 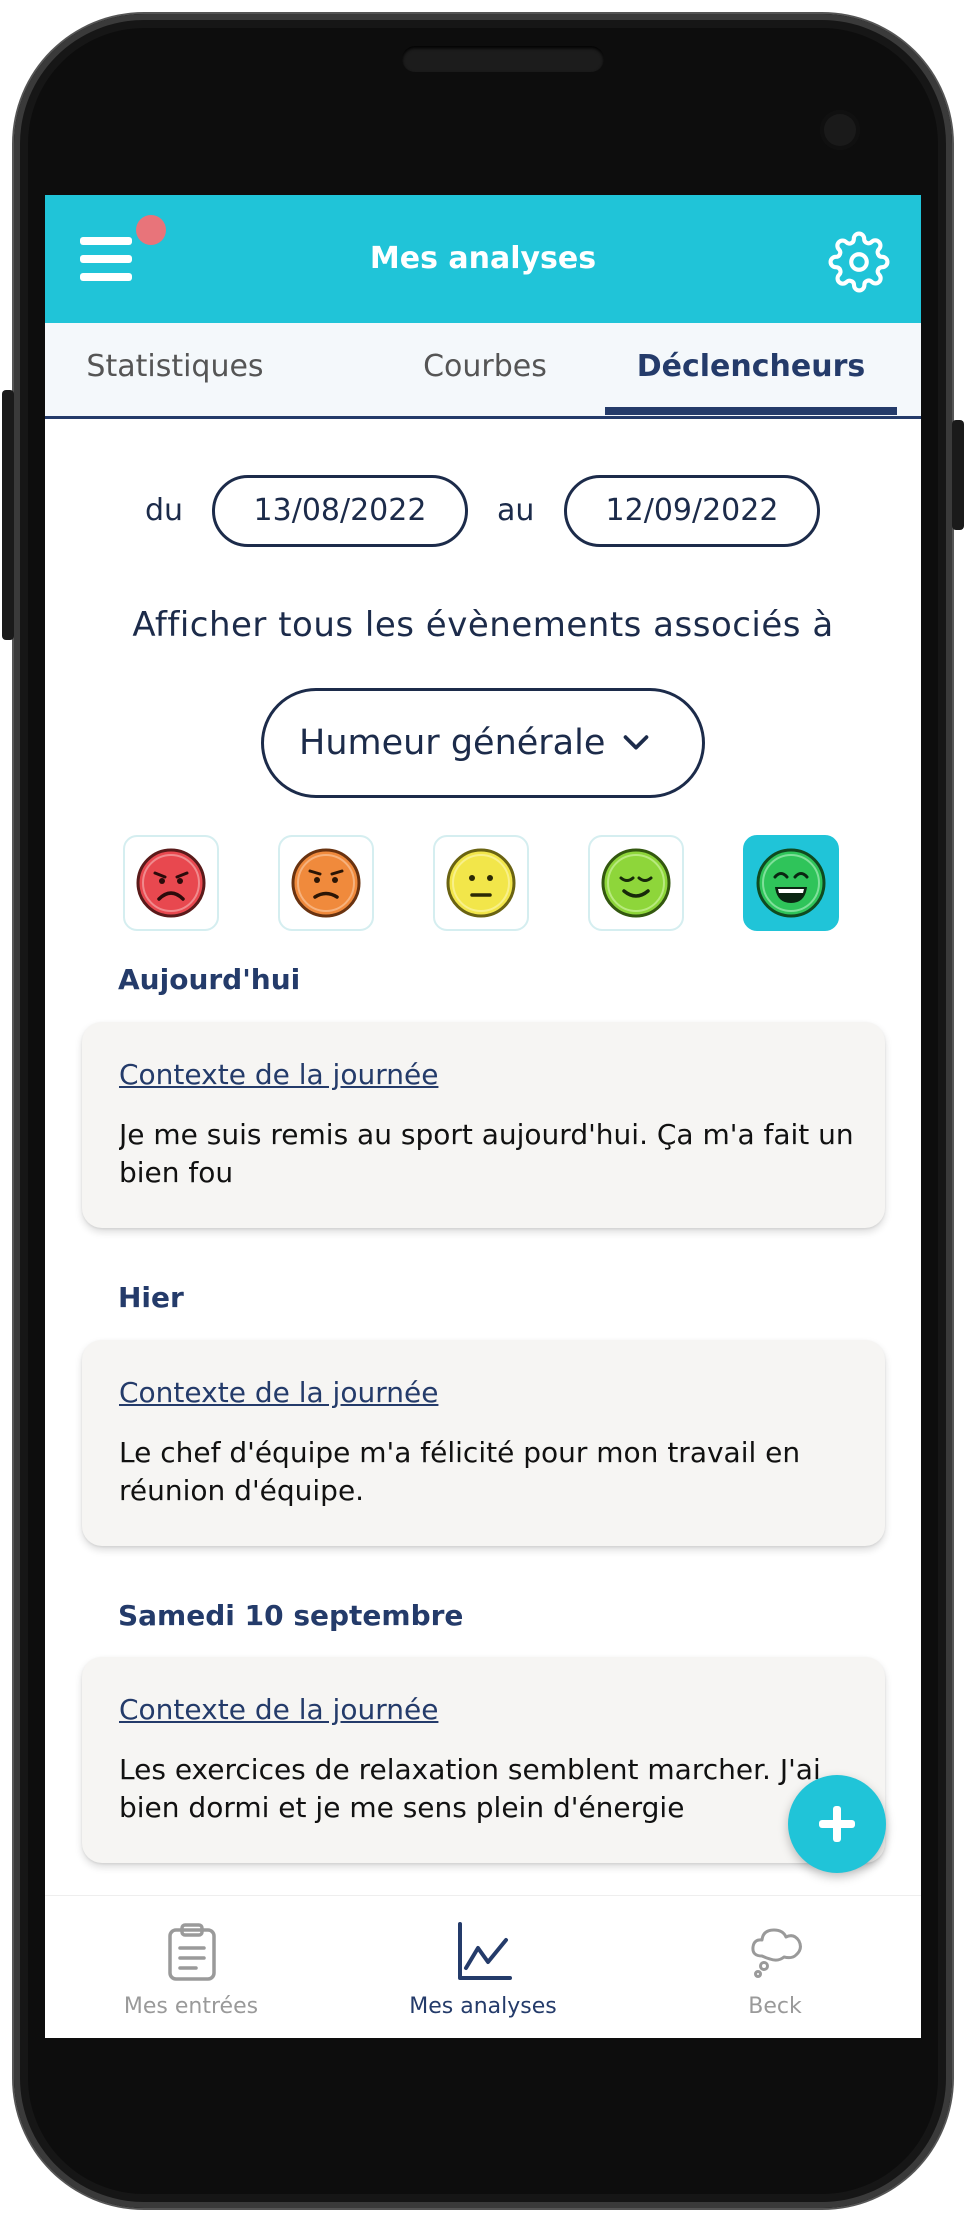 I want to click on phone-speaker, so click(x=503, y=59).